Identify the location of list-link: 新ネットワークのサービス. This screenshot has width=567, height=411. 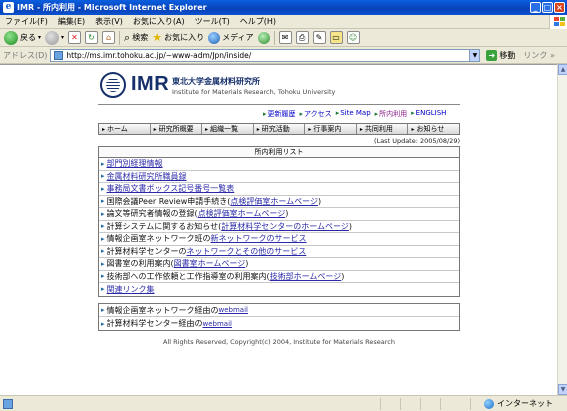
(259, 238).